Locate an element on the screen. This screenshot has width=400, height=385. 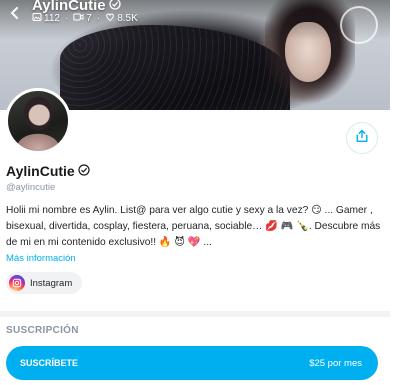
section-divider is located at coordinates (195, 314).